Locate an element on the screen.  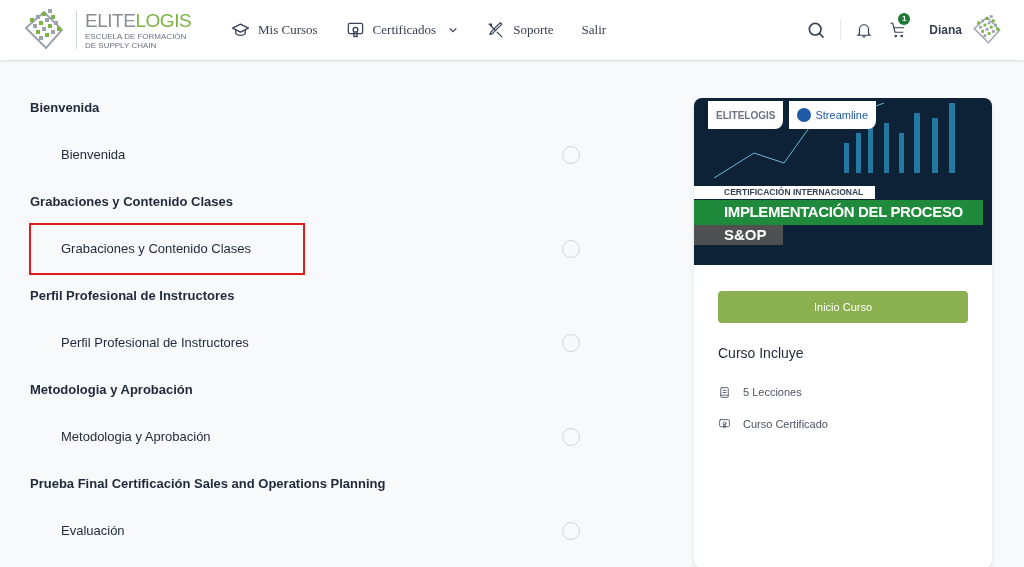
partner-logo-card: ELITELOGIS is located at coordinates (746, 115).